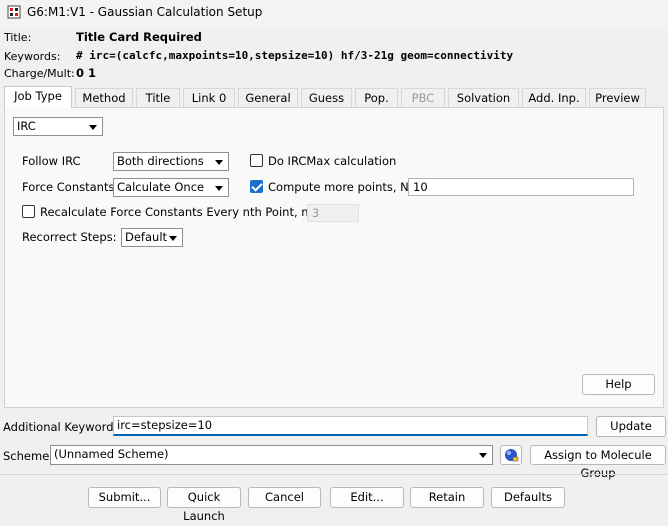  What do you see at coordinates (334, 13) in the screenshot?
I see `title-bar: G6:M1:V1 - Gaussian Calculation Setup` at bounding box center [334, 13].